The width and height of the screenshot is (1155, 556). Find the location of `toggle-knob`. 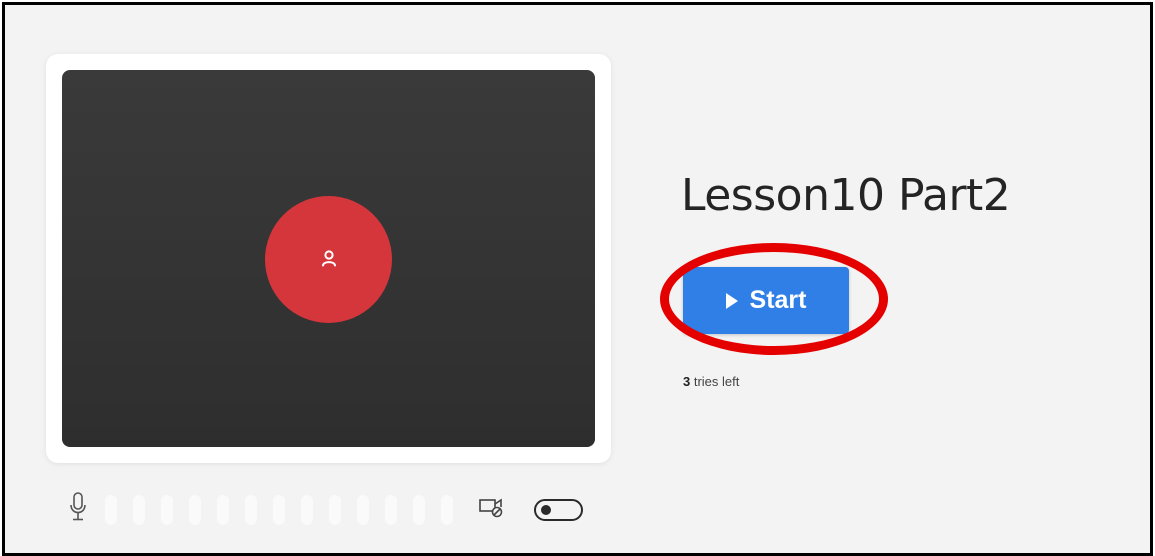

toggle-knob is located at coordinates (546, 510).